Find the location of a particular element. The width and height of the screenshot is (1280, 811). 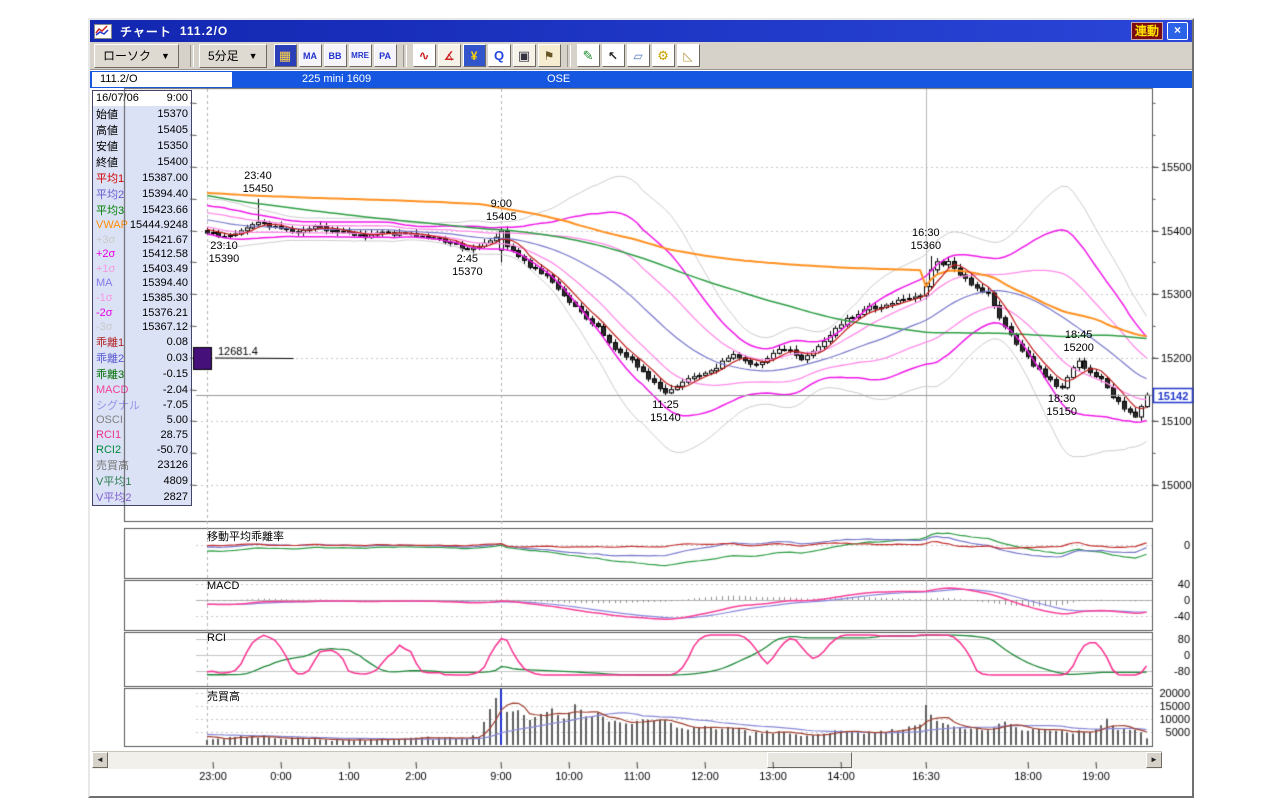

quote-row: 終値 15400 is located at coordinates (142, 162).